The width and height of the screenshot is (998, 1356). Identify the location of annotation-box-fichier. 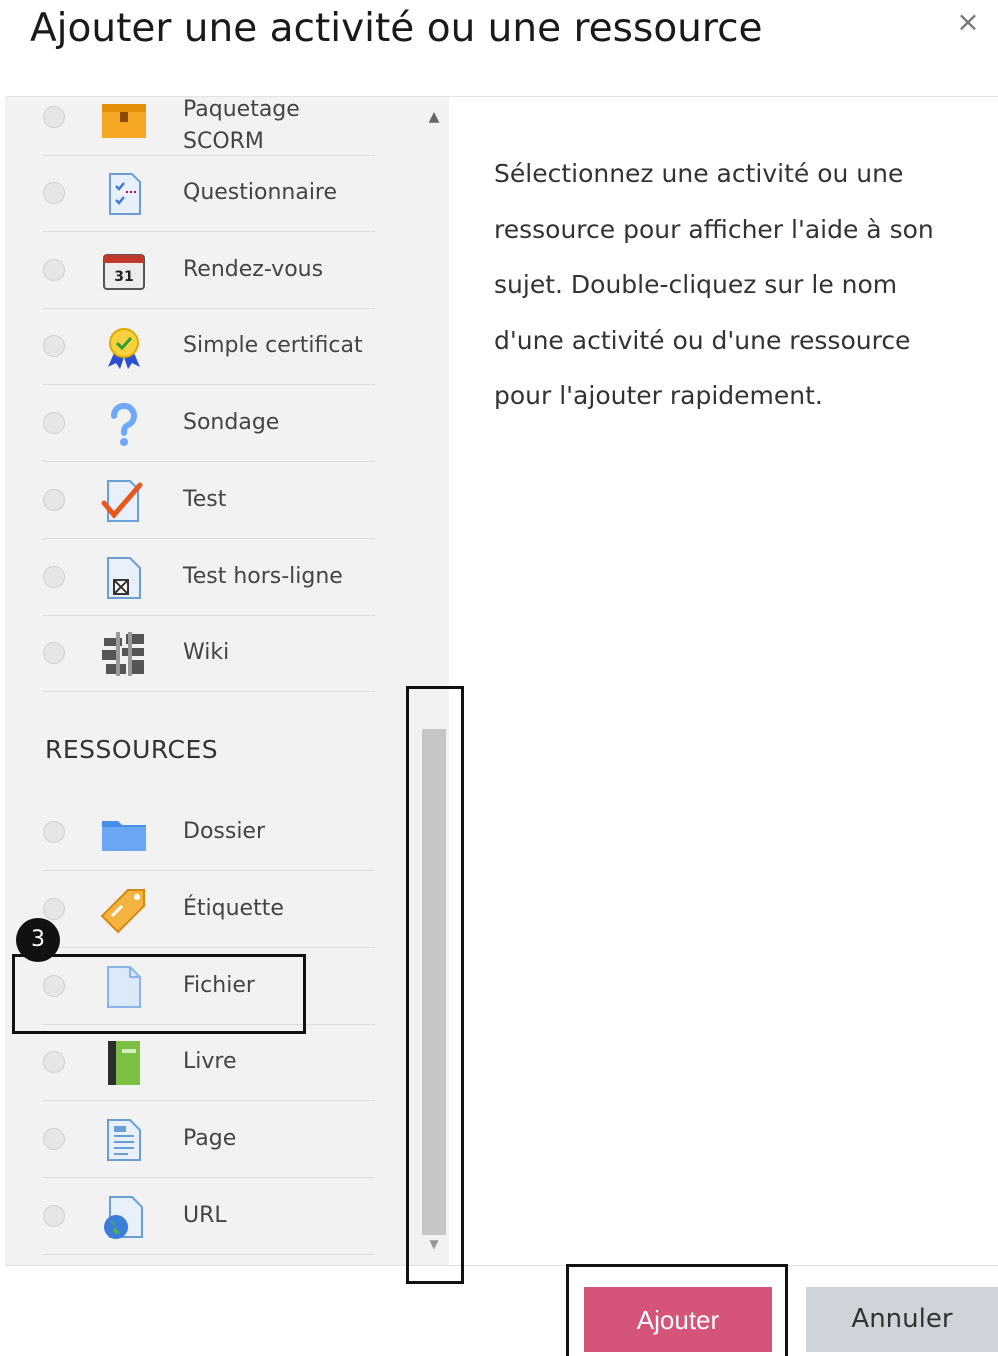
(159, 994).